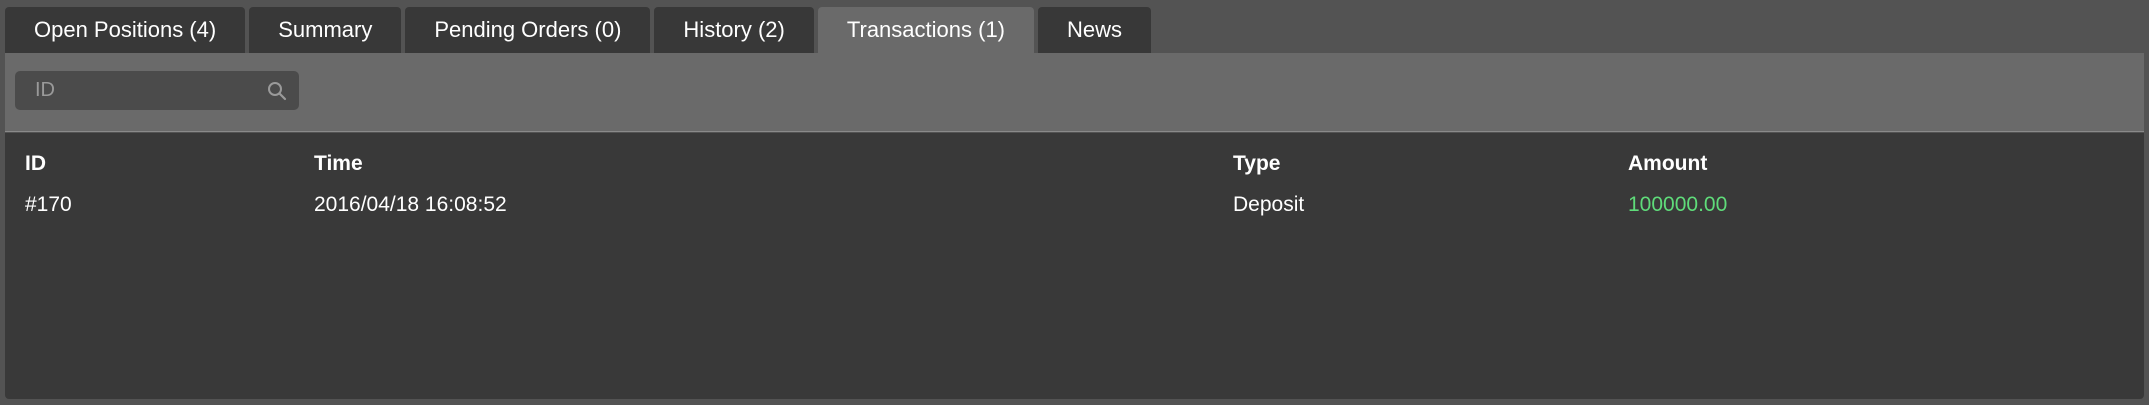 The image size is (2149, 405). Describe the element at coordinates (1095, 30) in the screenshot. I see `tab-news: News` at that location.